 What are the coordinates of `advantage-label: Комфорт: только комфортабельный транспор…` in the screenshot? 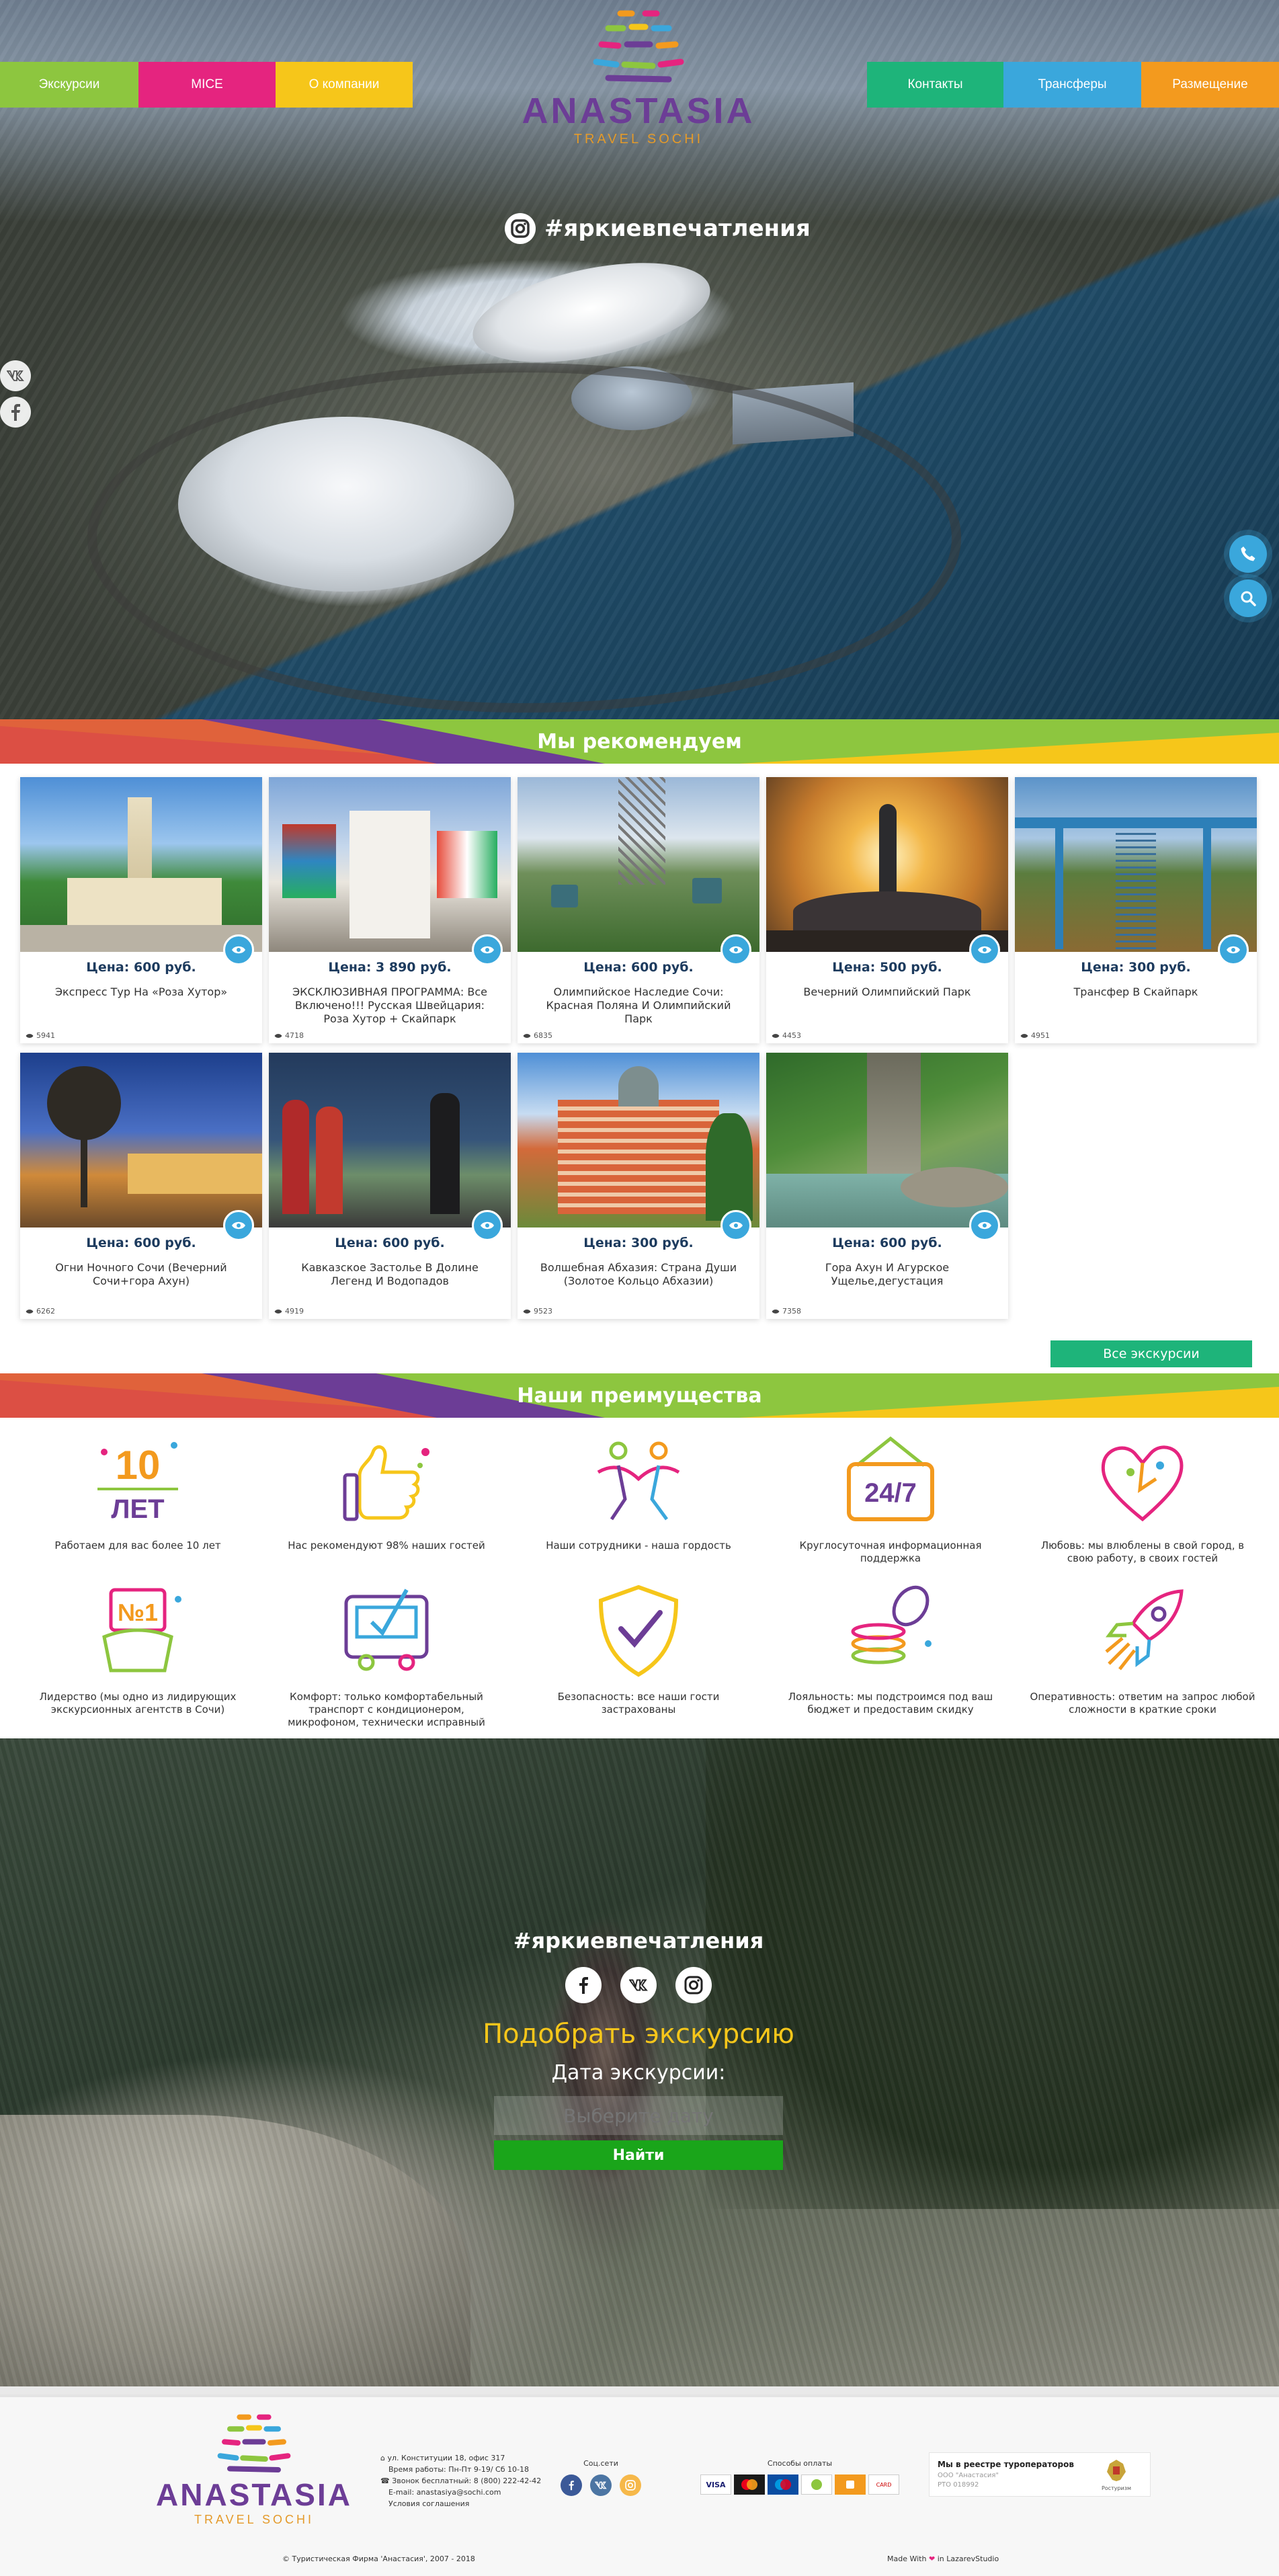 It's located at (387, 1709).